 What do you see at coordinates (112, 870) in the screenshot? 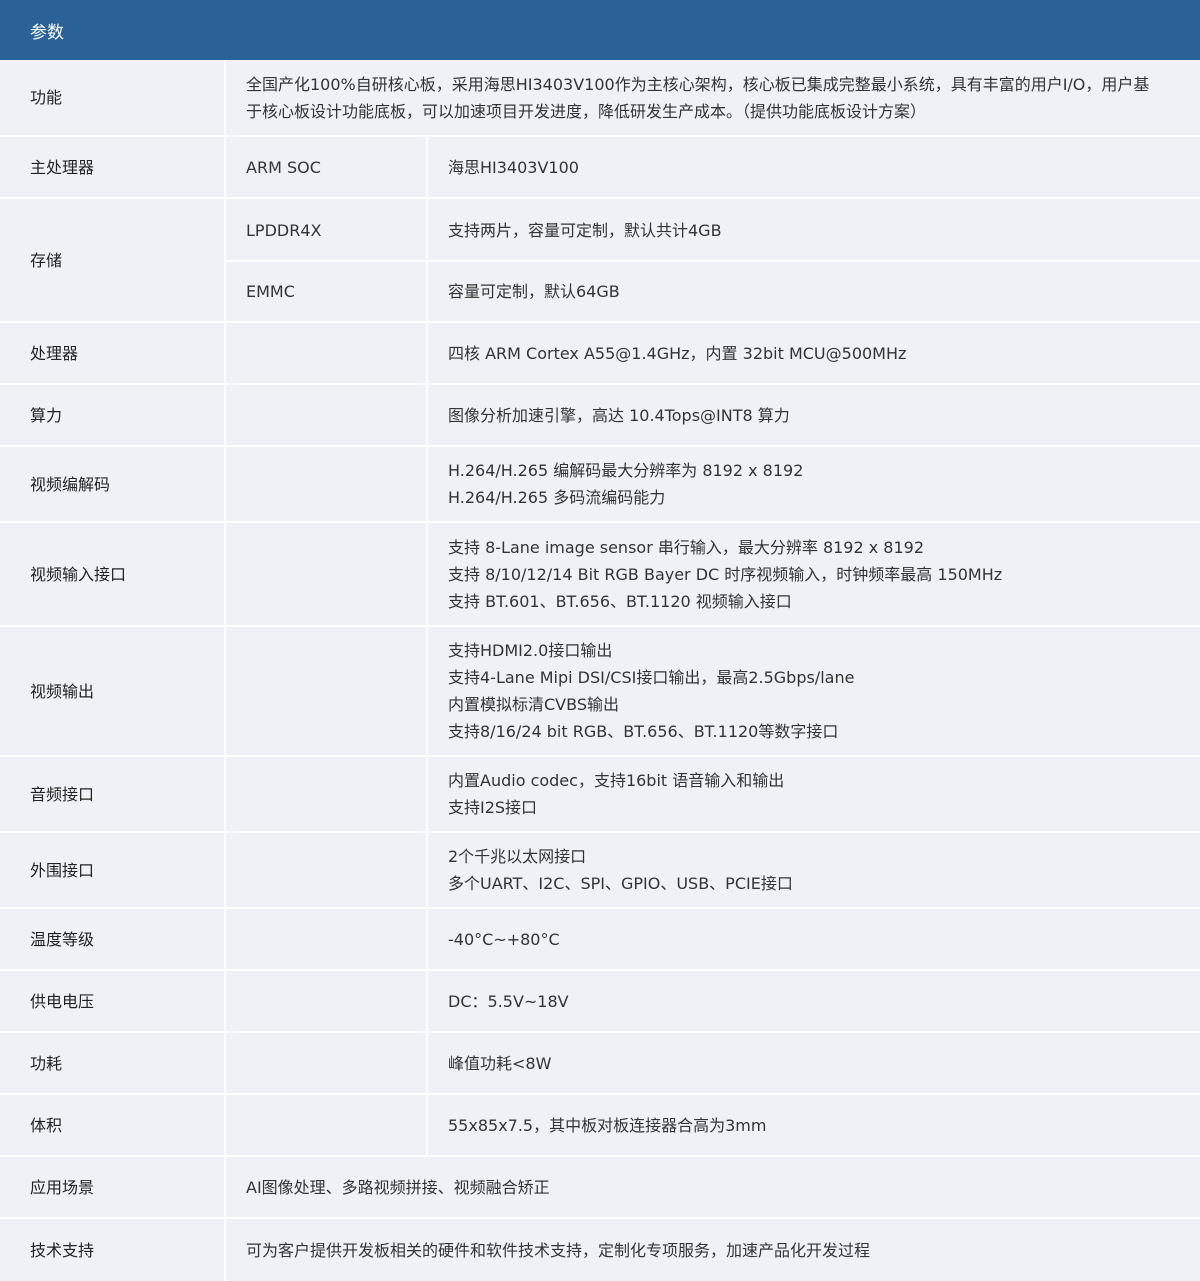
I see `row-label: 外围接口` at bounding box center [112, 870].